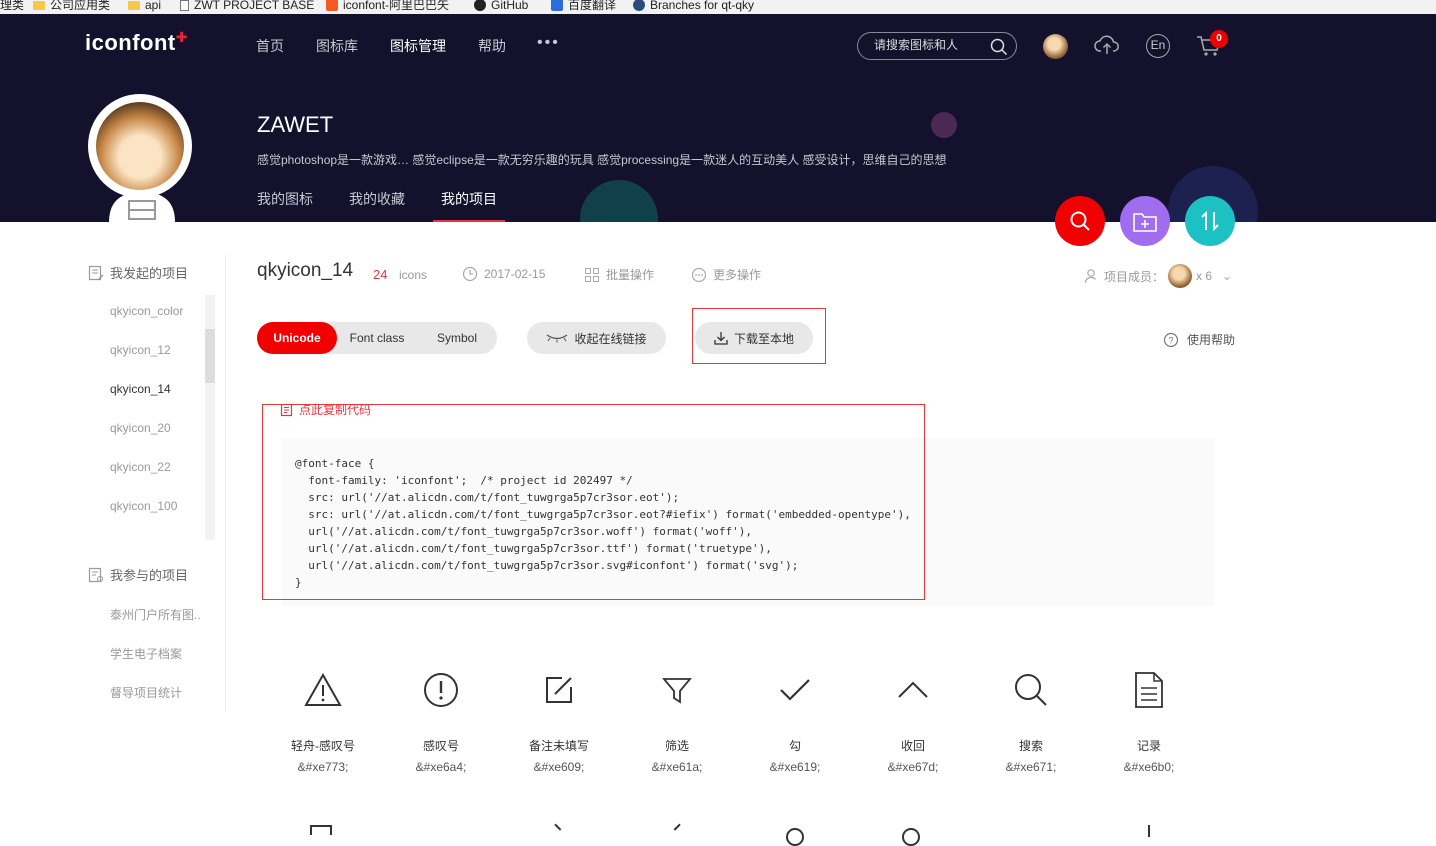  I want to click on collapse-online-link-button: 收起在线链接, so click(596, 338).